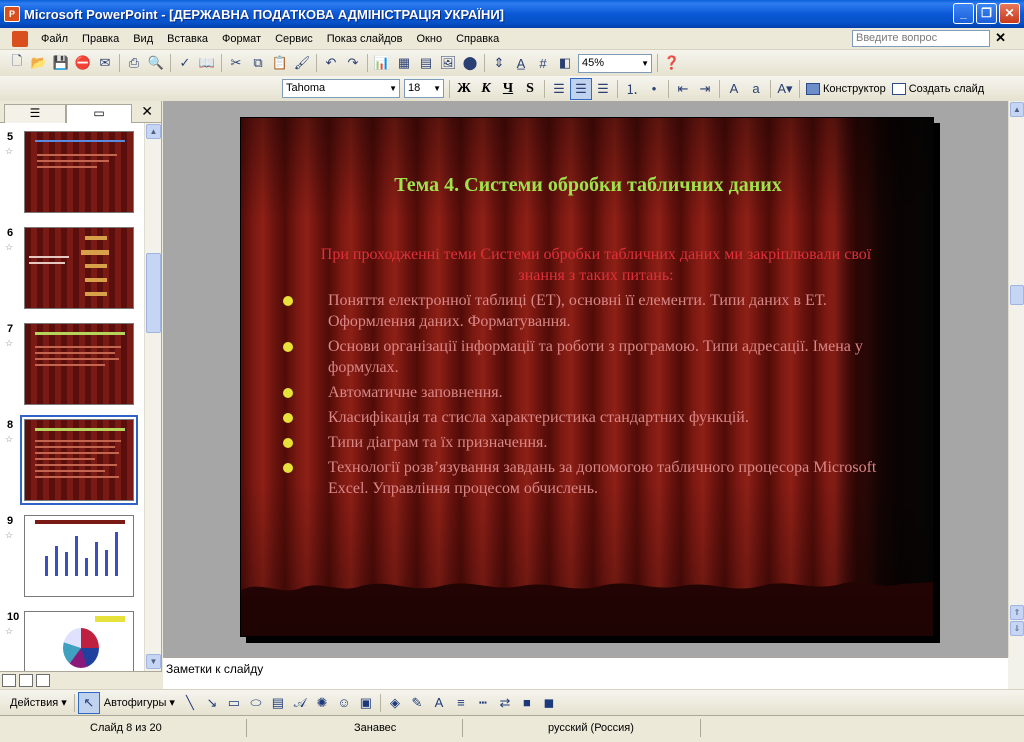 The image size is (1024, 742). I want to click on permission-icon: ⛔, so click(83, 63).